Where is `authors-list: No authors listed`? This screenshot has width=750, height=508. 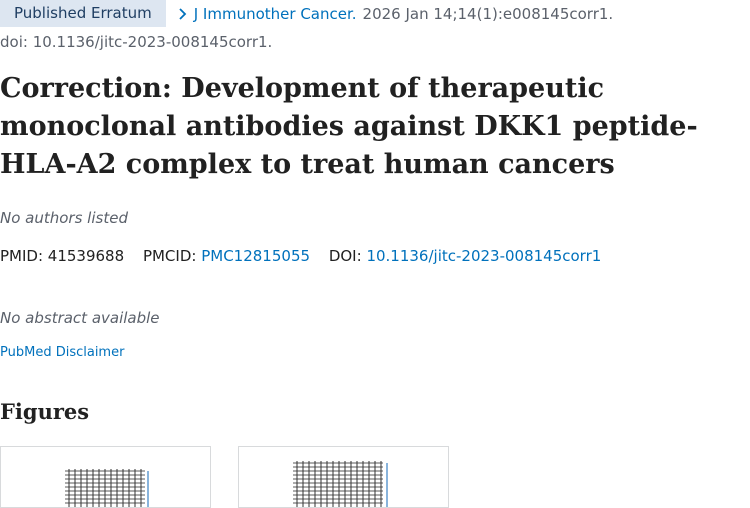 authors-list: No authors listed is located at coordinates (64, 218).